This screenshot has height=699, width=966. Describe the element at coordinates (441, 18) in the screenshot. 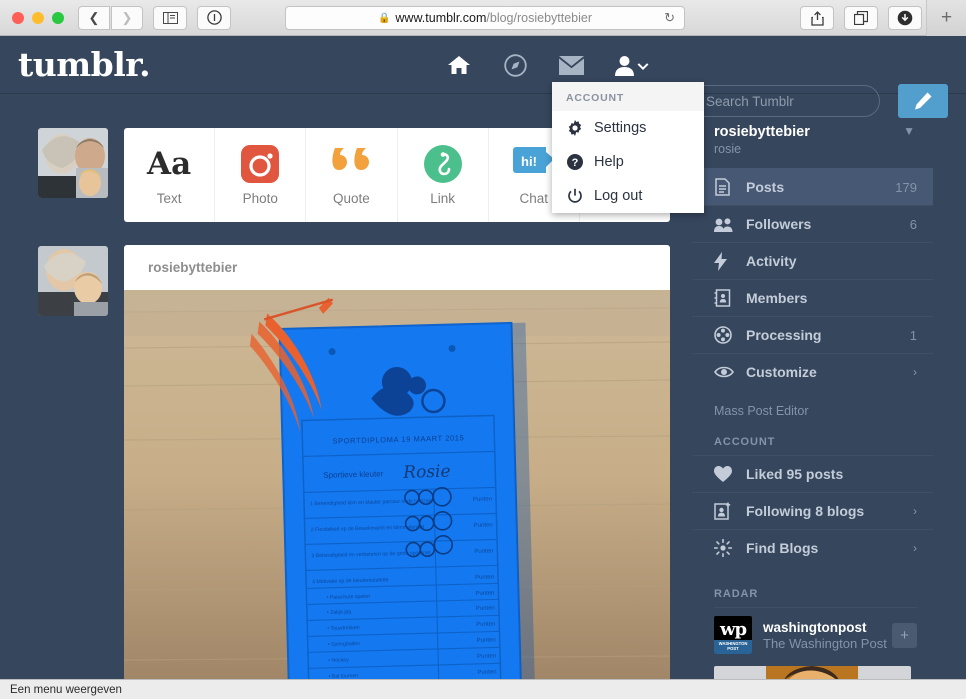

I see `url-host: www.tumblr.com` at that location.